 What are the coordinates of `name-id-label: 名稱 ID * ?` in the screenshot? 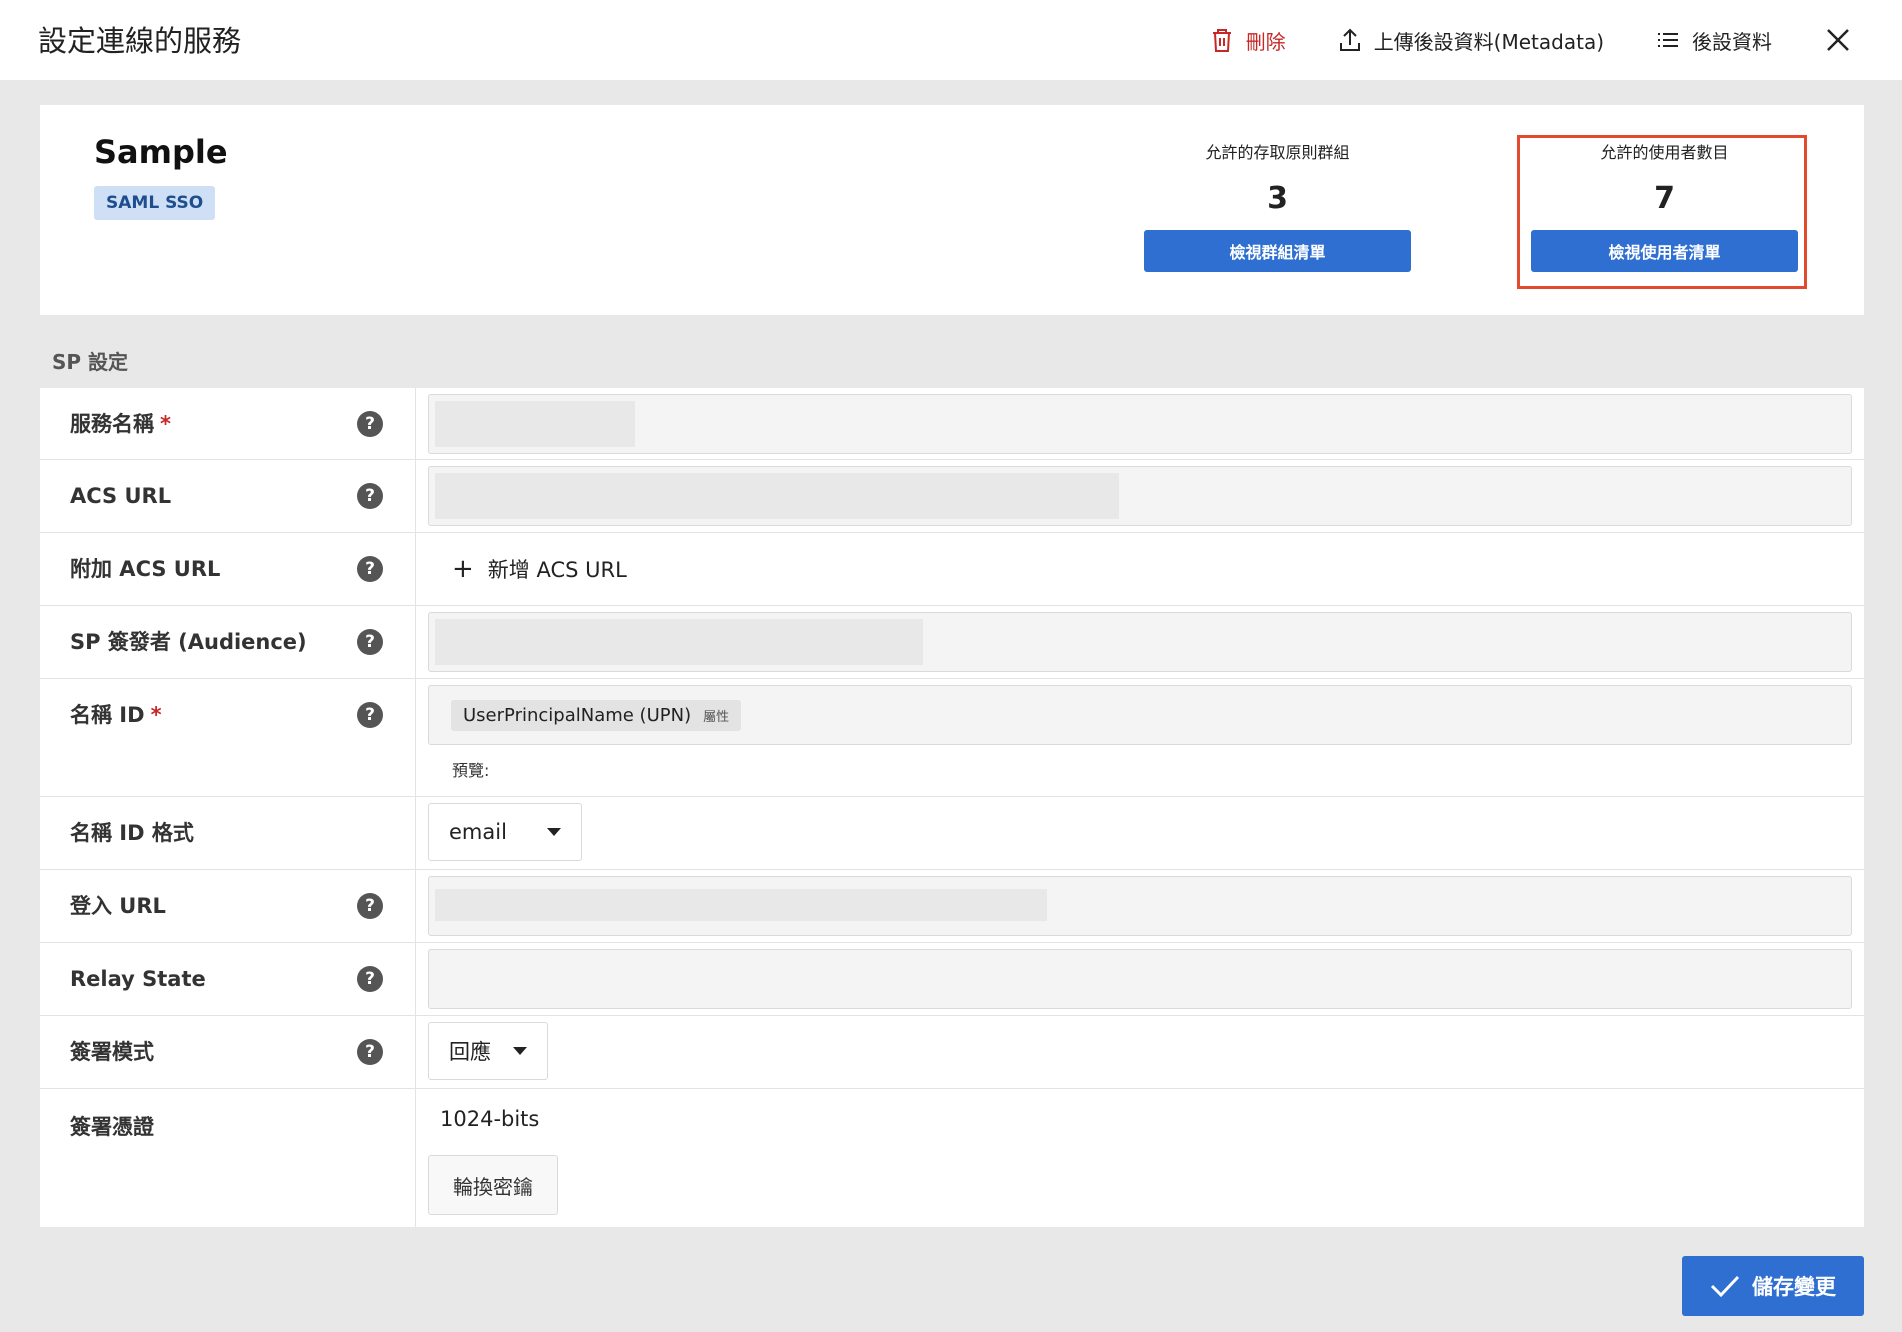 It's located at (228, 737).